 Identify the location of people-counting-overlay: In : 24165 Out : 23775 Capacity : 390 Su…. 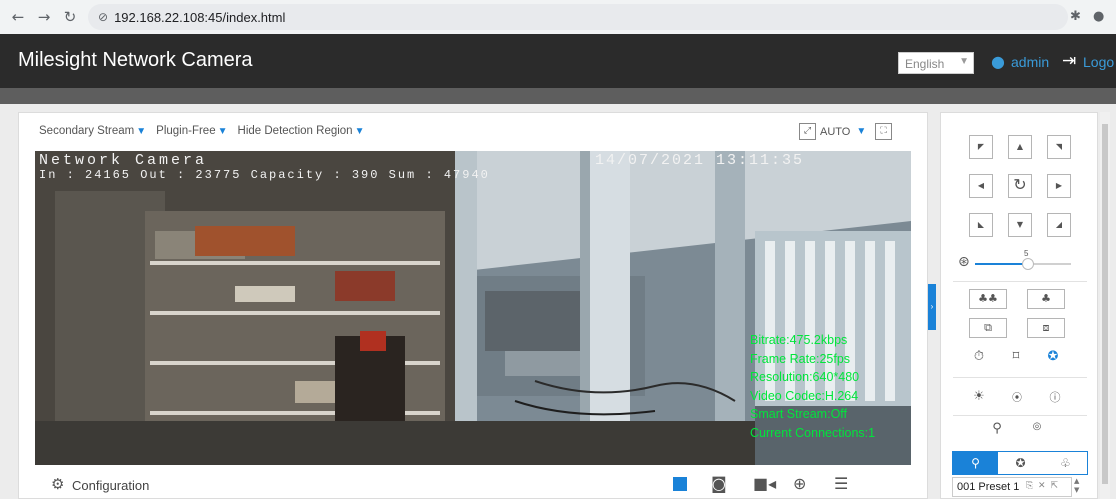
(264, 175).